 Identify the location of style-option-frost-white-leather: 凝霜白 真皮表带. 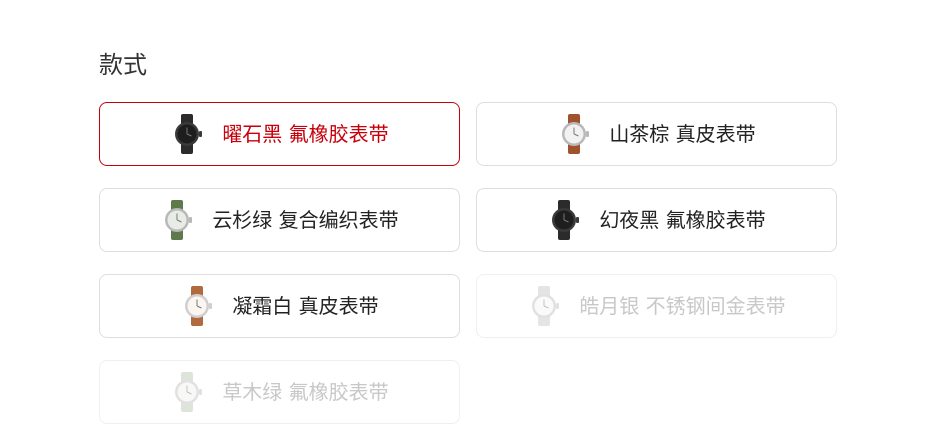
(279, 306).